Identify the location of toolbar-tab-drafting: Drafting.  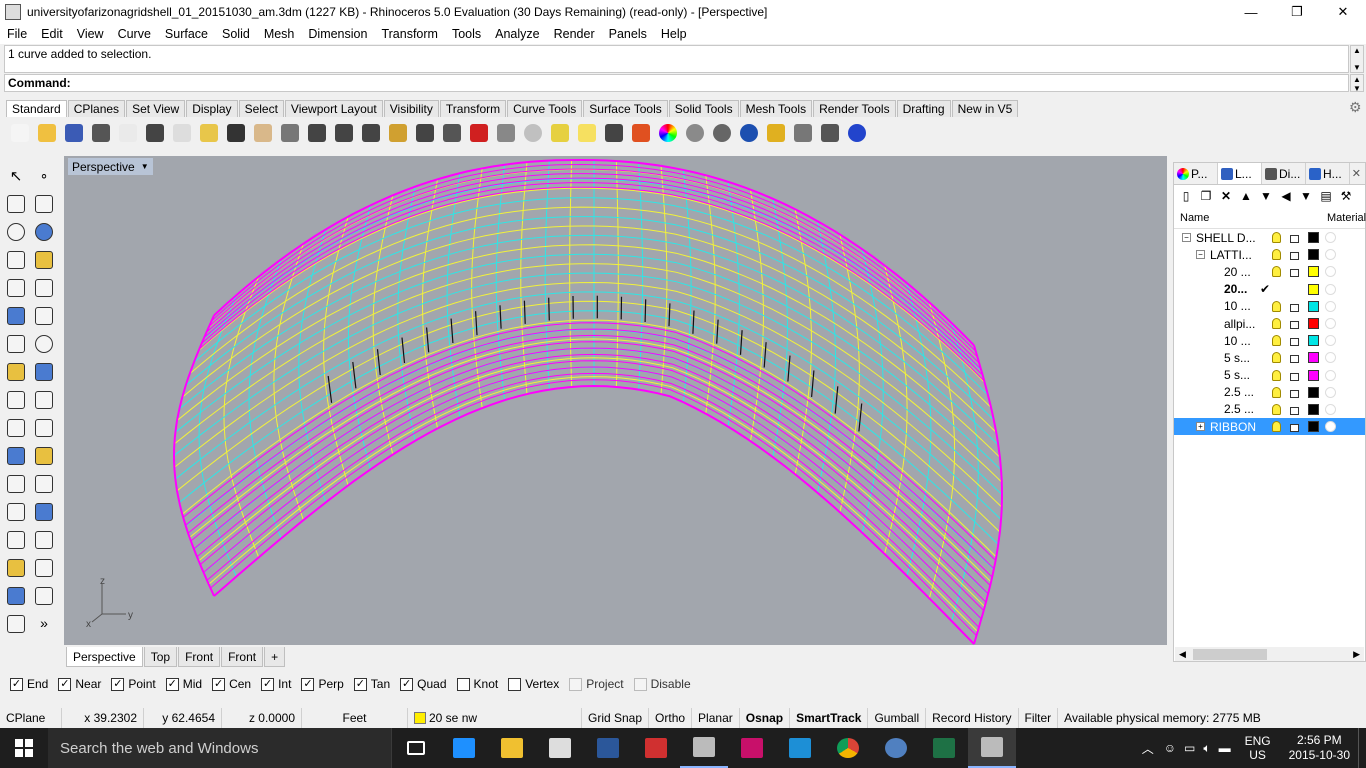
(923, 108).